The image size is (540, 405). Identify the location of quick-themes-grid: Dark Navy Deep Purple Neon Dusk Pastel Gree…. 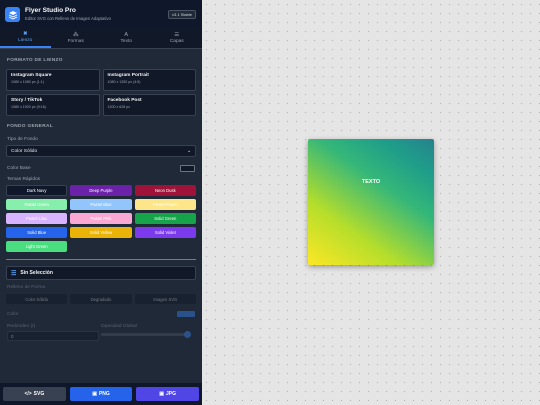
(101, 218).